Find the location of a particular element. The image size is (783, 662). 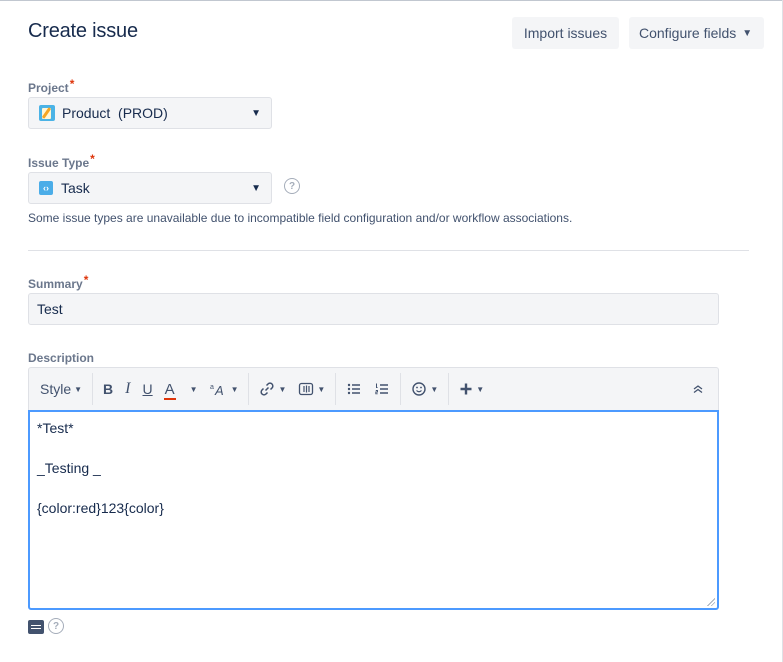

numbered-list-button is located at coordinates (382, 389).